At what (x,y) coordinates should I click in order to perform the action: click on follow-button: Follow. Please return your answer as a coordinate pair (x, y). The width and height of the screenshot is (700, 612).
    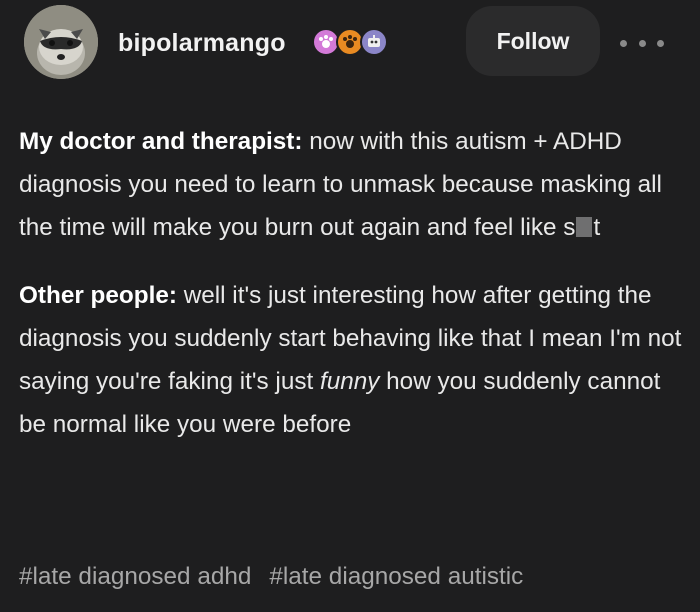
    Looking at the image, I should click on (533, 41).